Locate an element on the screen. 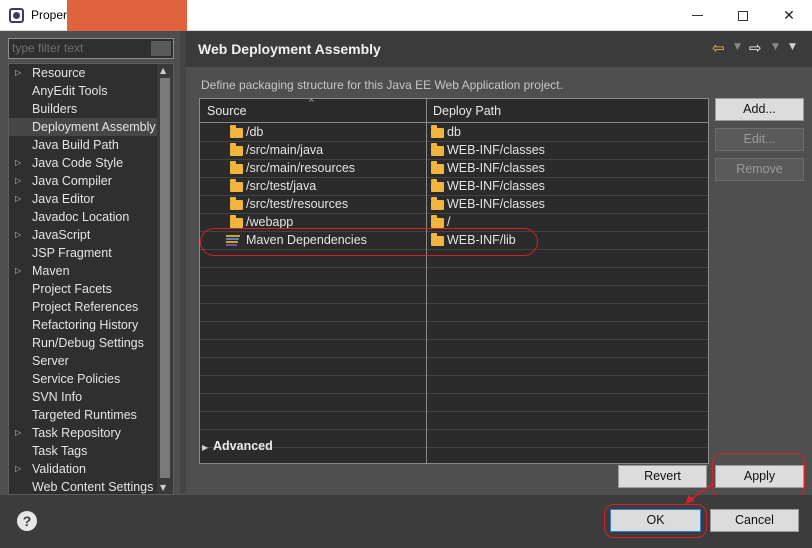 The width and height of the screenshot is (812, 548). table-row: /src/test/resources WEB-INF/classes is located at coordinates (454, 205).